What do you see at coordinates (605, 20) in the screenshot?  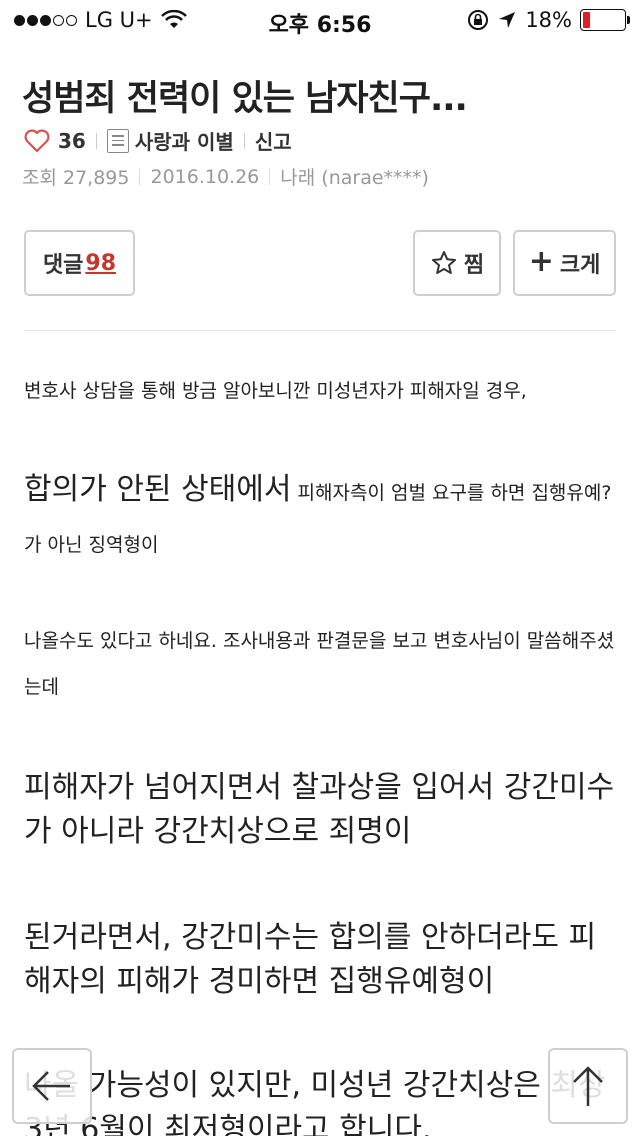 I see `battery-icon` at bounding box center [605, 20].